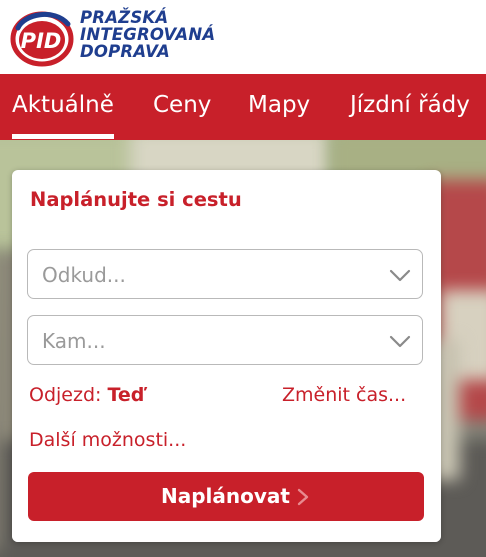 This screenshot has width=486, height=557. I want to click on main-nav: Aktuálně Ceny Mapy Jízdní řády, so click(243, 107).